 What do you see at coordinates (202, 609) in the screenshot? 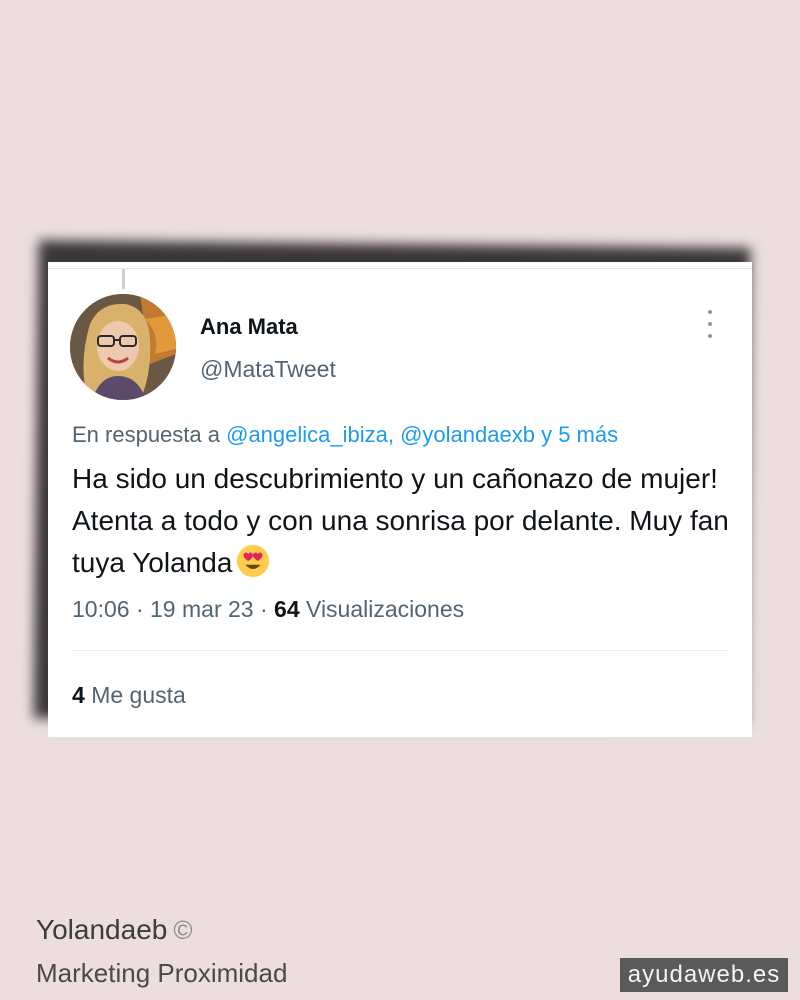
I see `tweet-date: 19 mar 23` at bounding box center [202, 609].